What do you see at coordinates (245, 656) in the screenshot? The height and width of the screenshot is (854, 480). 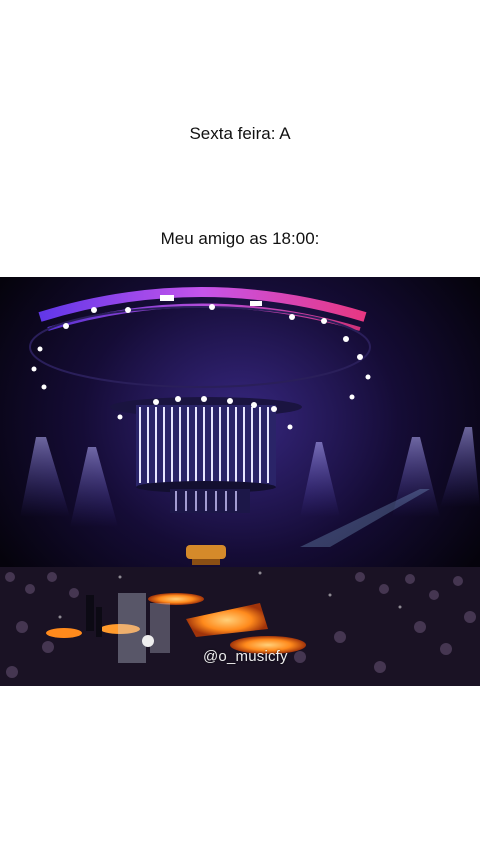 I see `watermark-handle: @o_musicfy` at bounding box center [245, 656].